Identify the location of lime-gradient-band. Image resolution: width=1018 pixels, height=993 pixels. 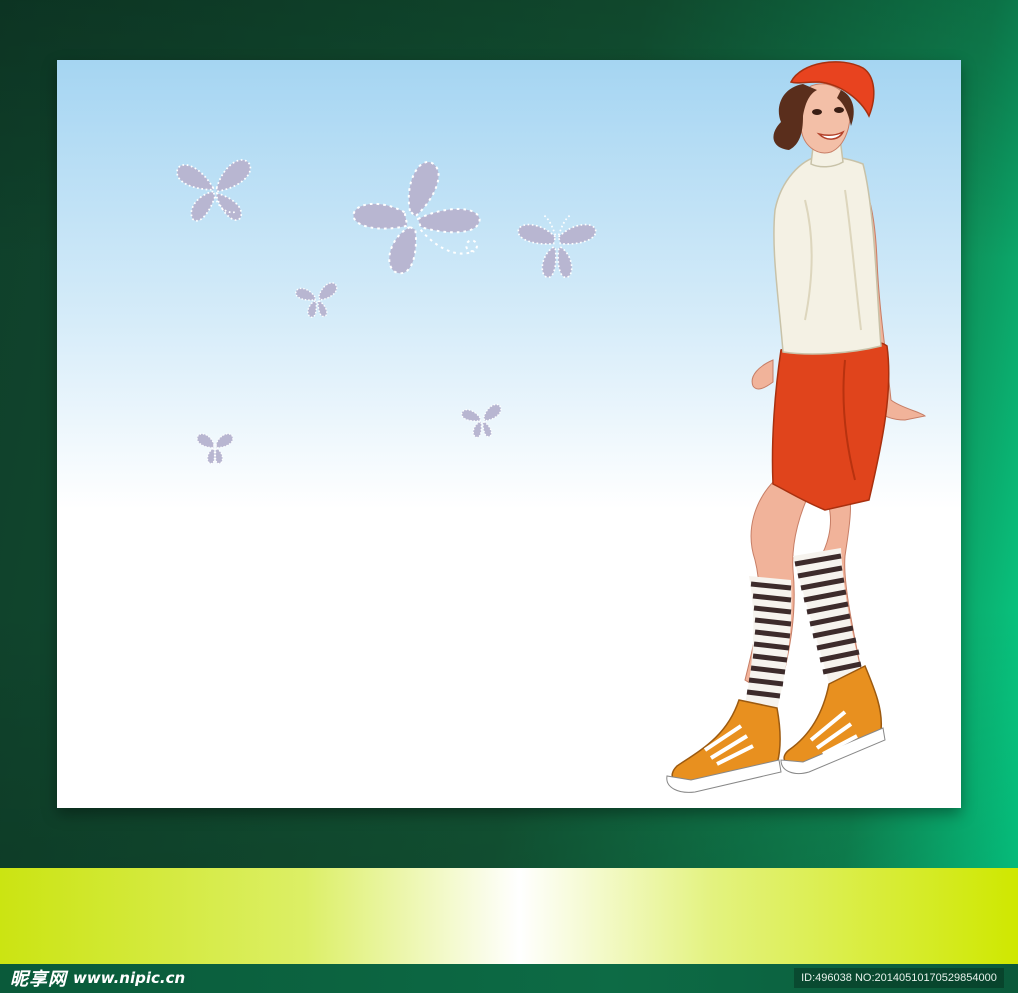
(509, 916).